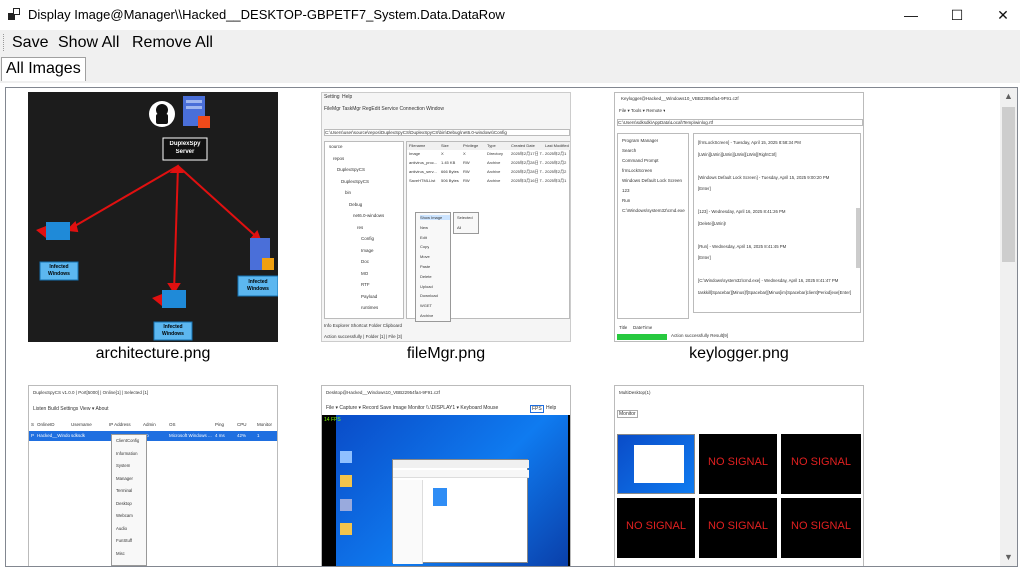  I want to click on file-cell: SaveHTMLList, so click(422, 180).